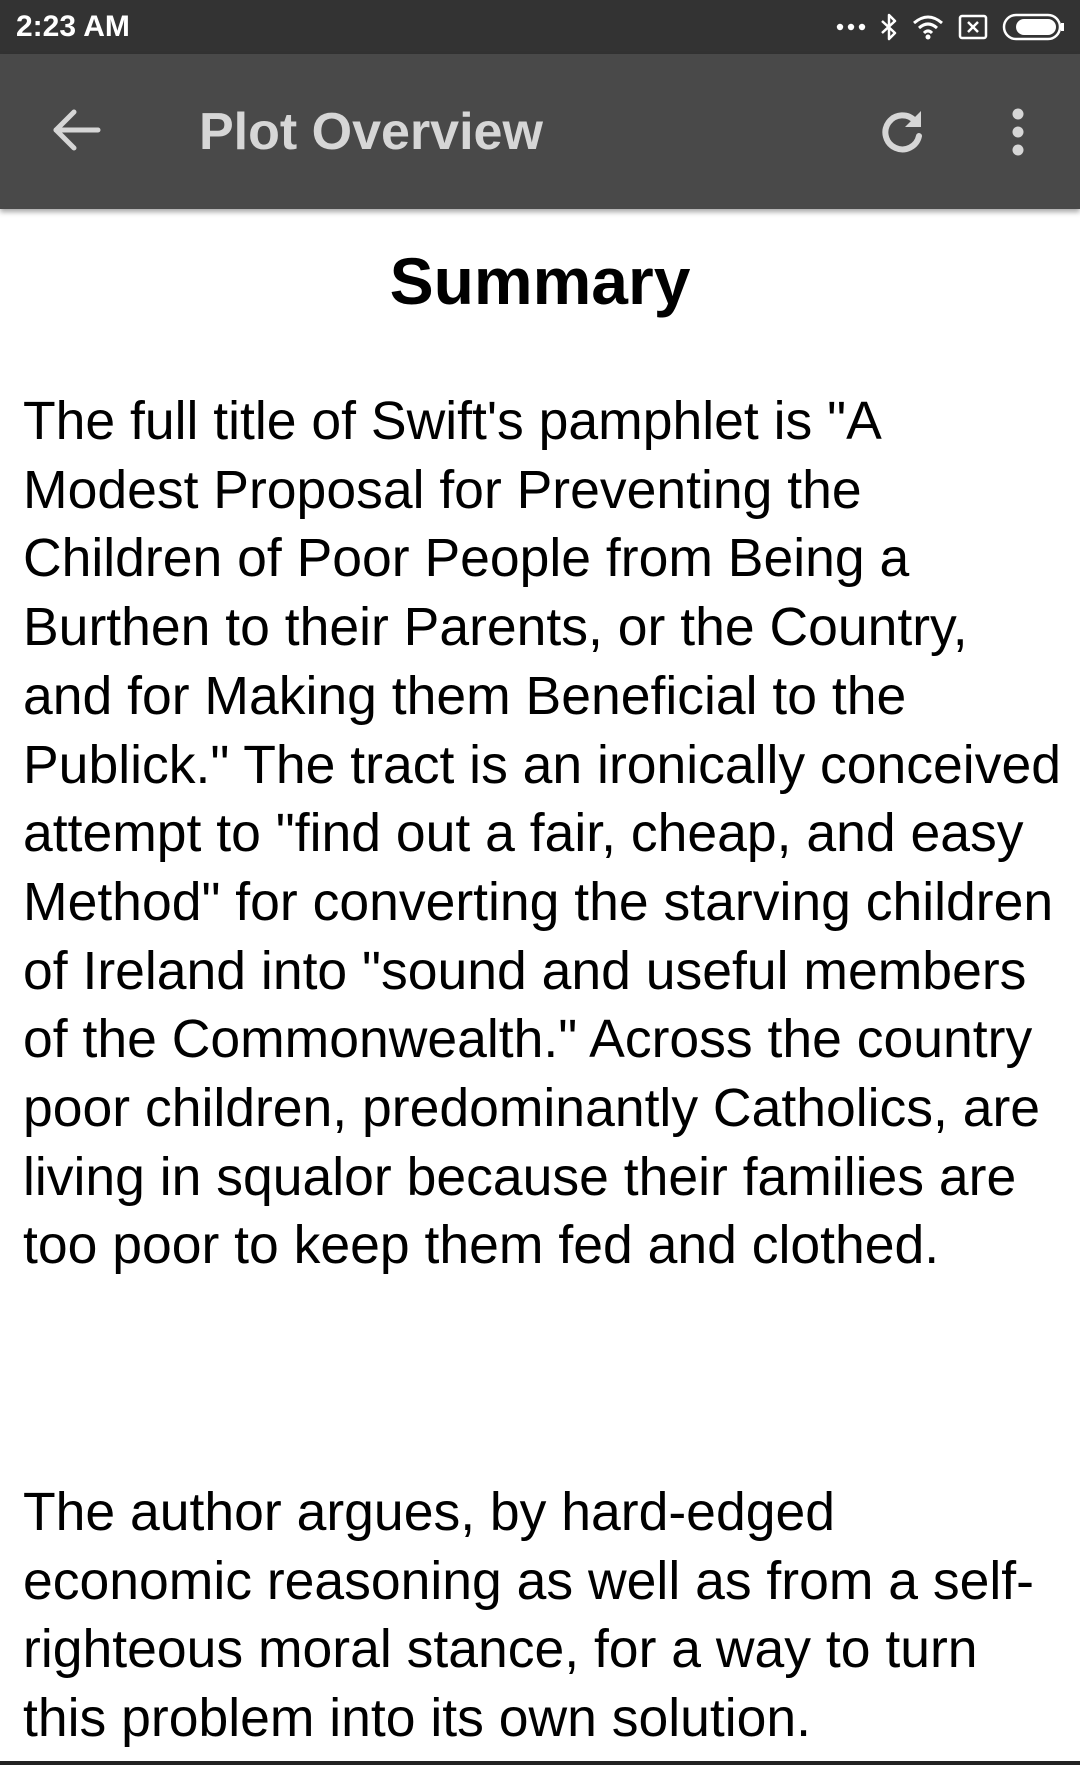 This screenshot has width=1080, height=1765. I want to click on app-bar: Plot Overview, so click(540, 131).